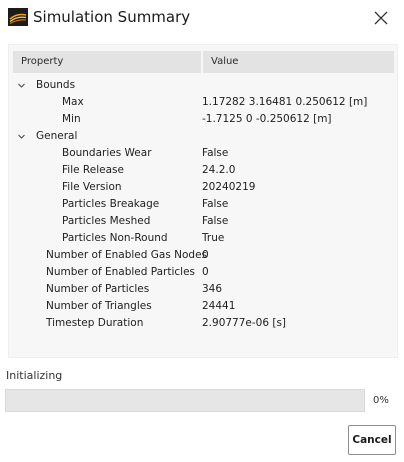  Describe the element at coordinates (98, 289) in the screenshot. I see `property-name: Number of Particles` at that location.